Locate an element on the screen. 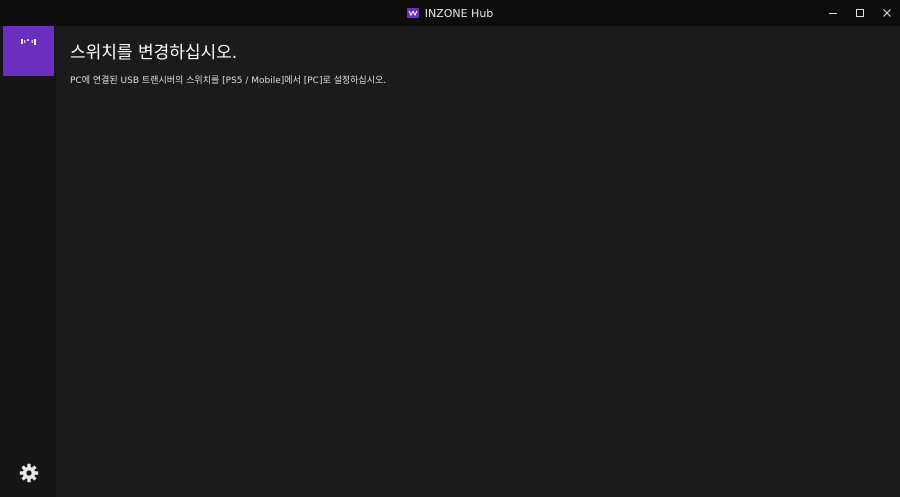  page-title: 스위치를 변경하십시오. is located at coordinates (154, 53).